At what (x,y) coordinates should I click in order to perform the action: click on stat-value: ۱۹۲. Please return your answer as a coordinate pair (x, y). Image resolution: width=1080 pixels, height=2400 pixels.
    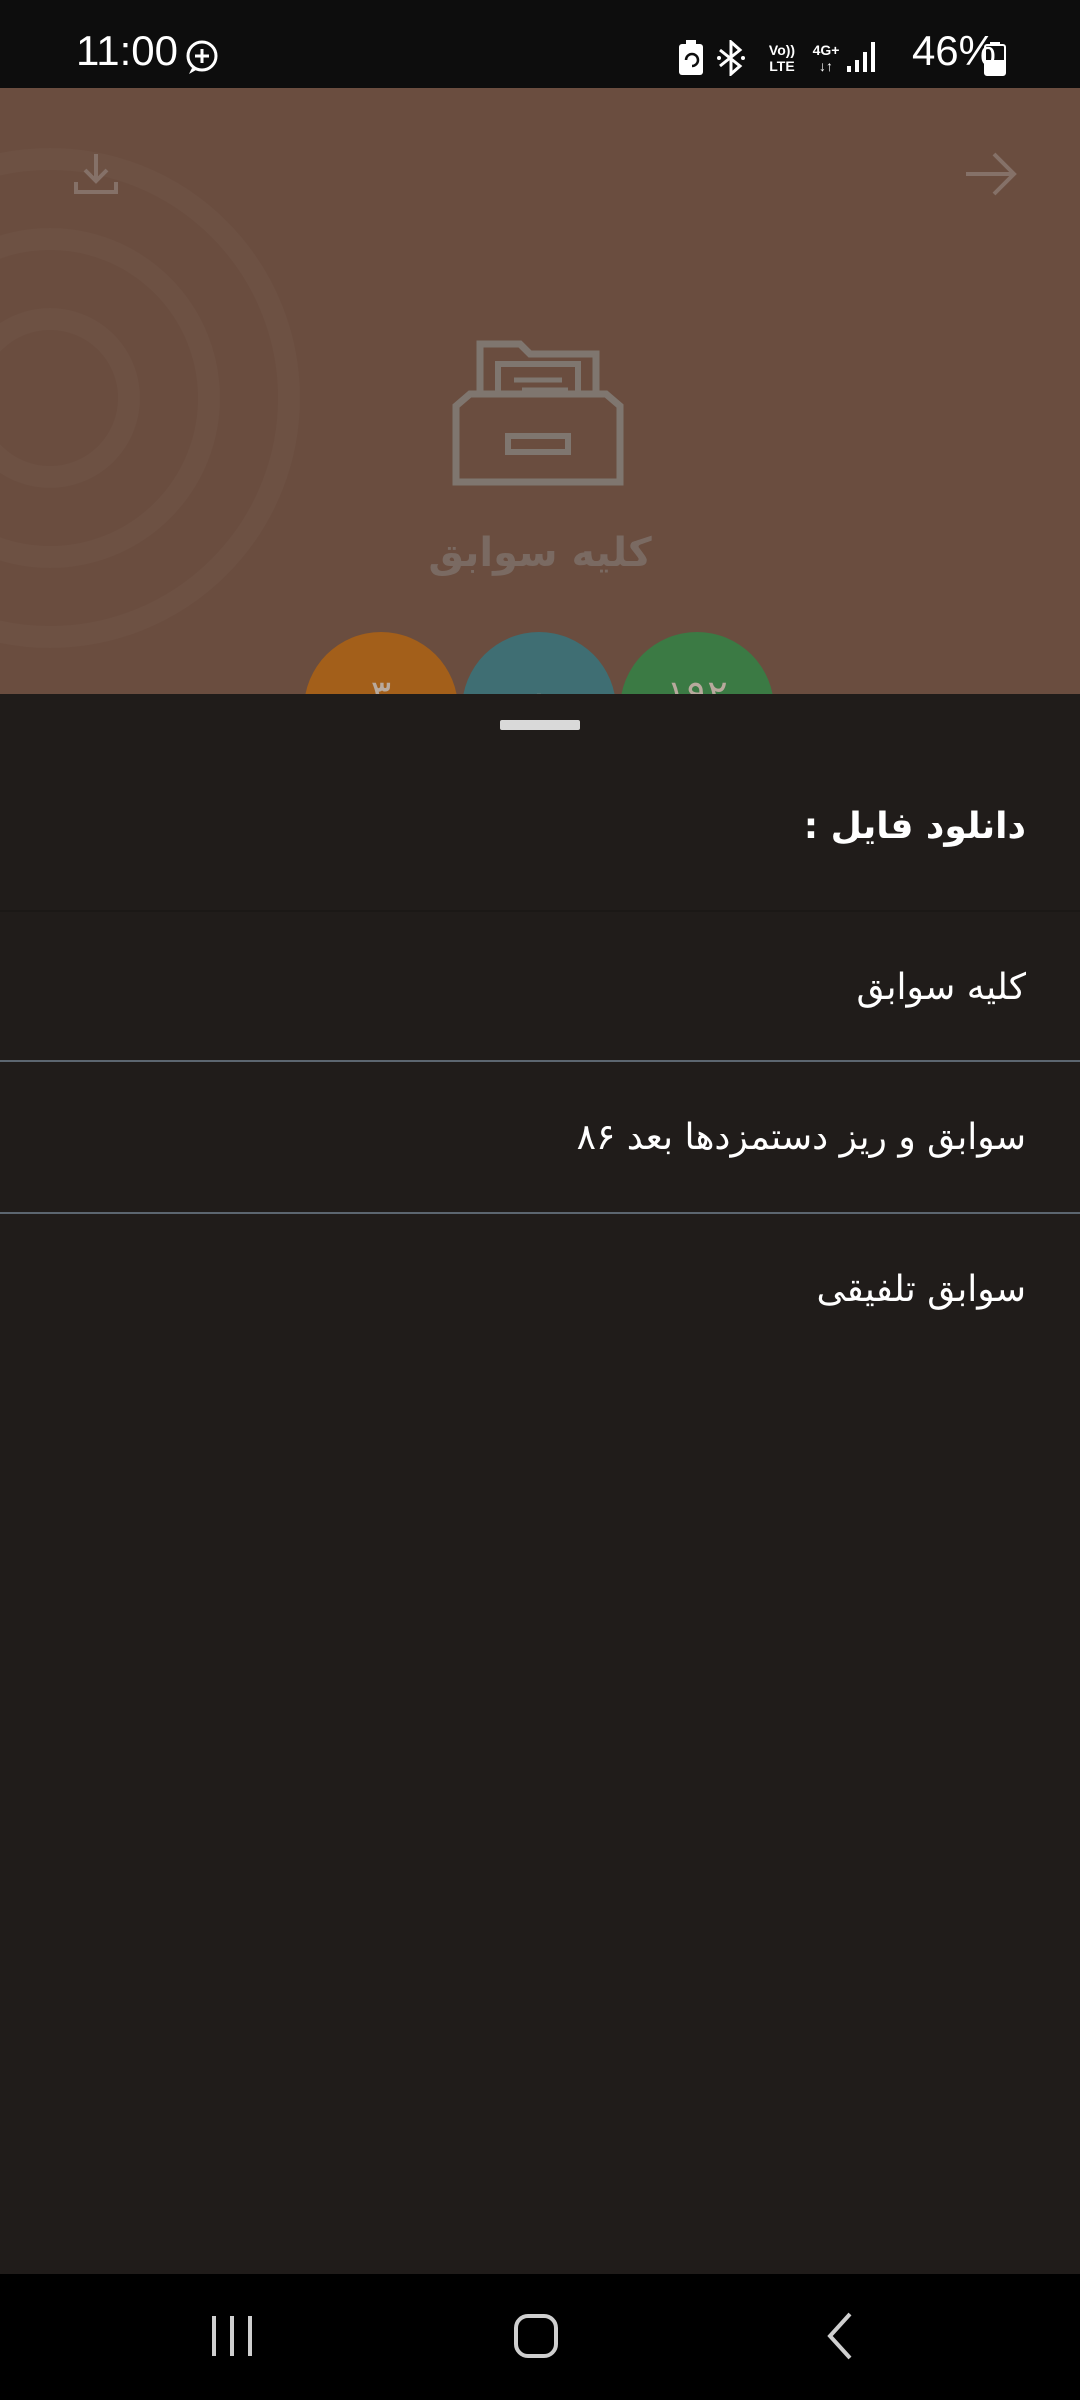
    Looking at the image, I should click on (697, 683).